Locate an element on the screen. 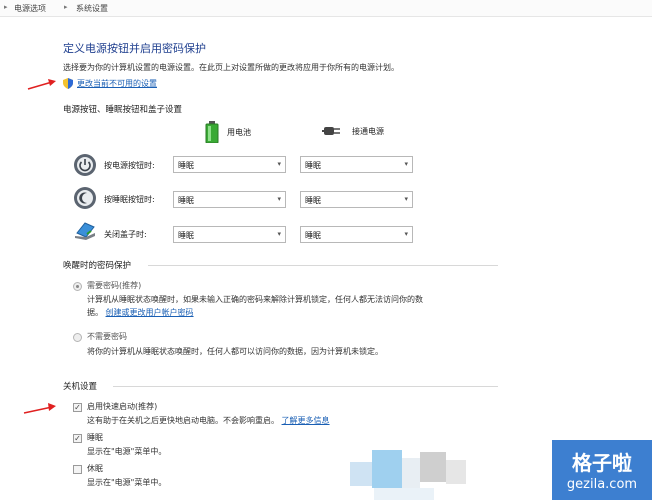 This screenshot has height=500, width=652. section-heading-shutdown: 关机设置 is located at coordinates (80, 387).